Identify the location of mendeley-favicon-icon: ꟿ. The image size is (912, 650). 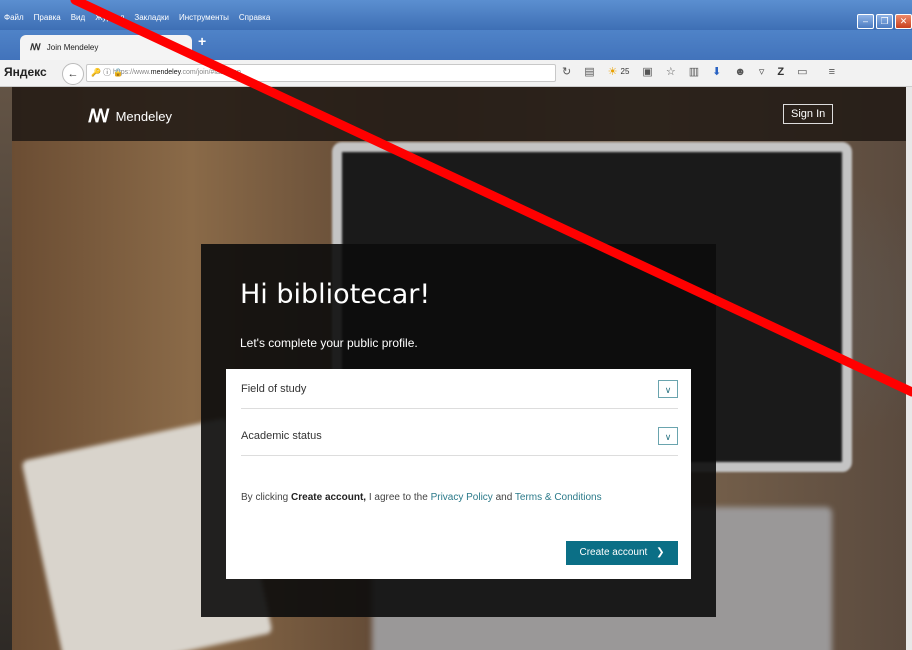
(35, 47).